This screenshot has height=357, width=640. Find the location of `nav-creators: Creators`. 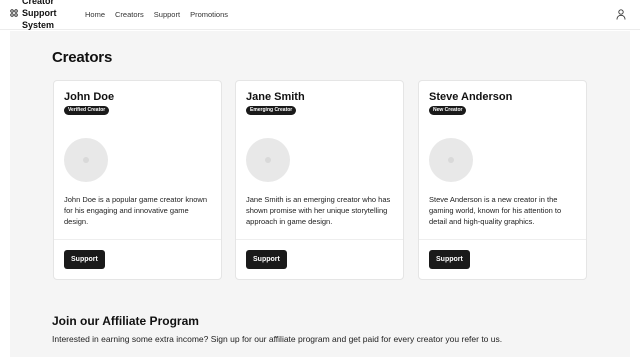

nav-creators: Creators is located at coordinates (129, 14).